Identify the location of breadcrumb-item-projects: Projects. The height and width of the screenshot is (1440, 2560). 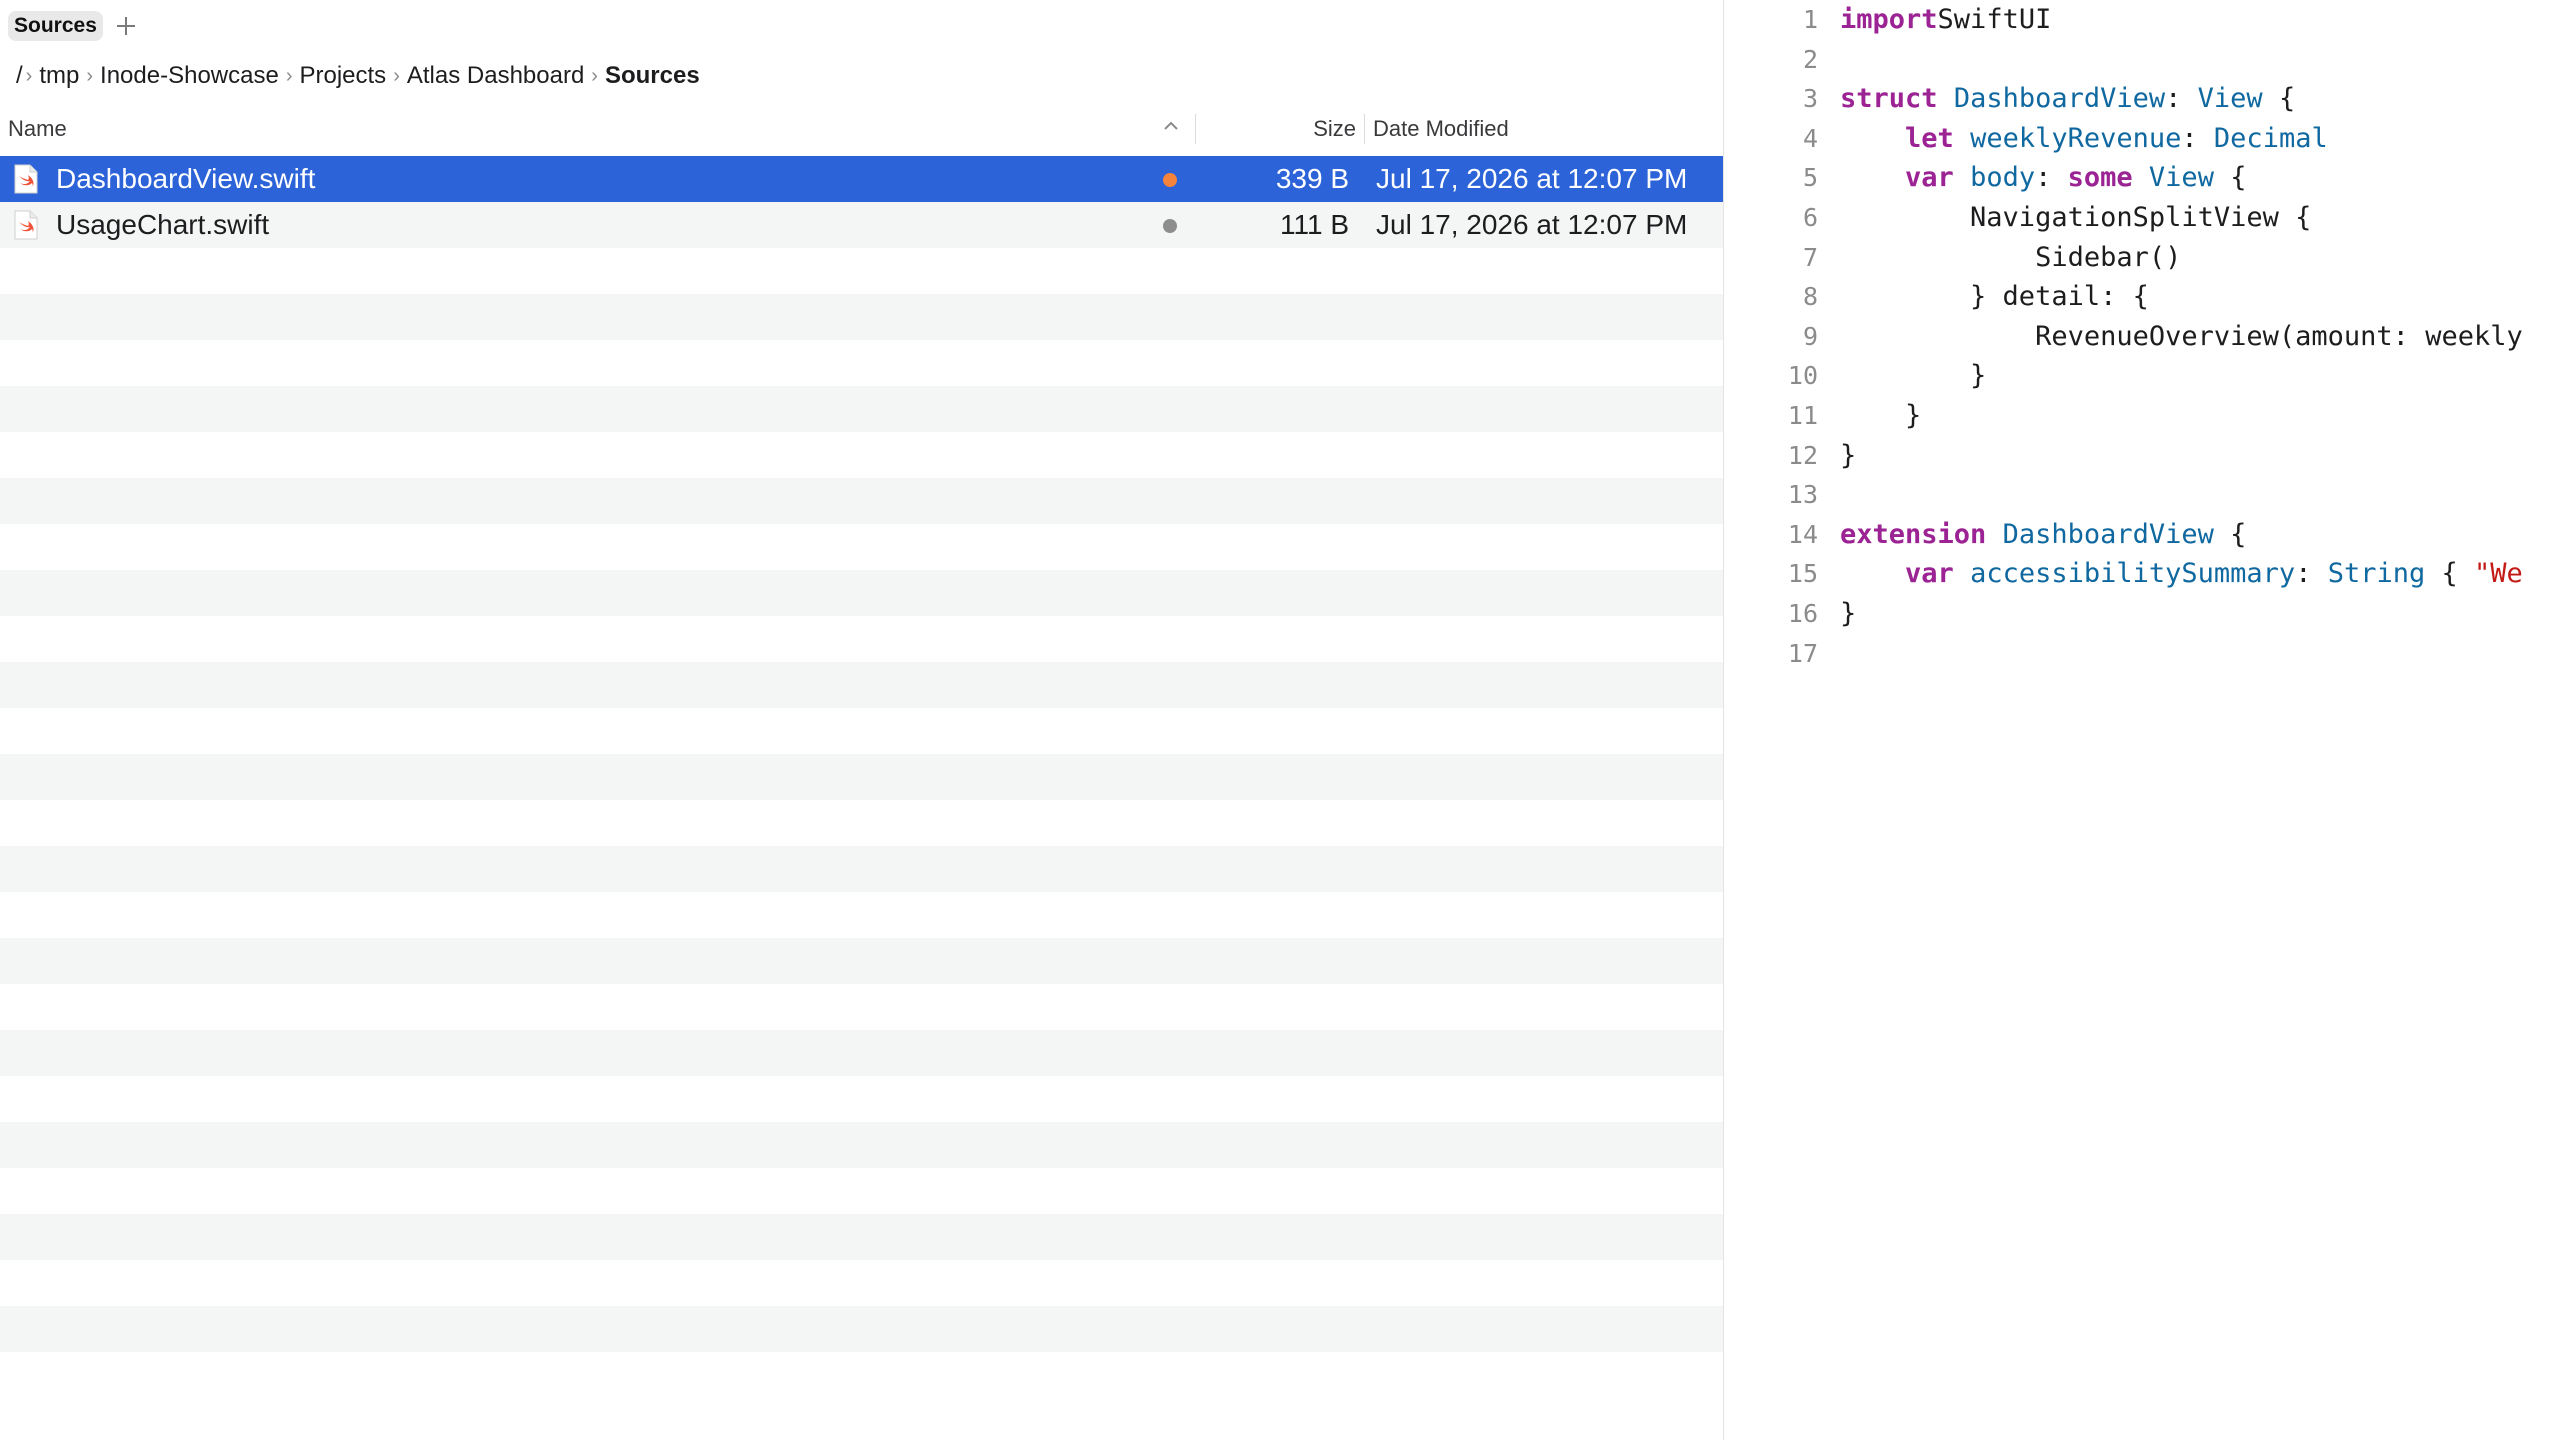
(342, 76).